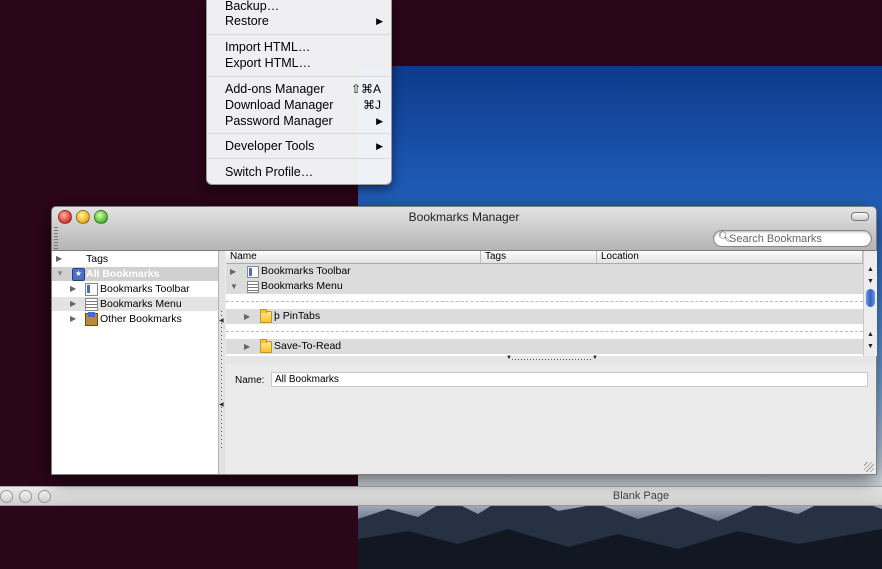 The width and height of the screenshot is (882, 569). I want to click on bookmark-name: Save-To-Read, so click(308, 346).